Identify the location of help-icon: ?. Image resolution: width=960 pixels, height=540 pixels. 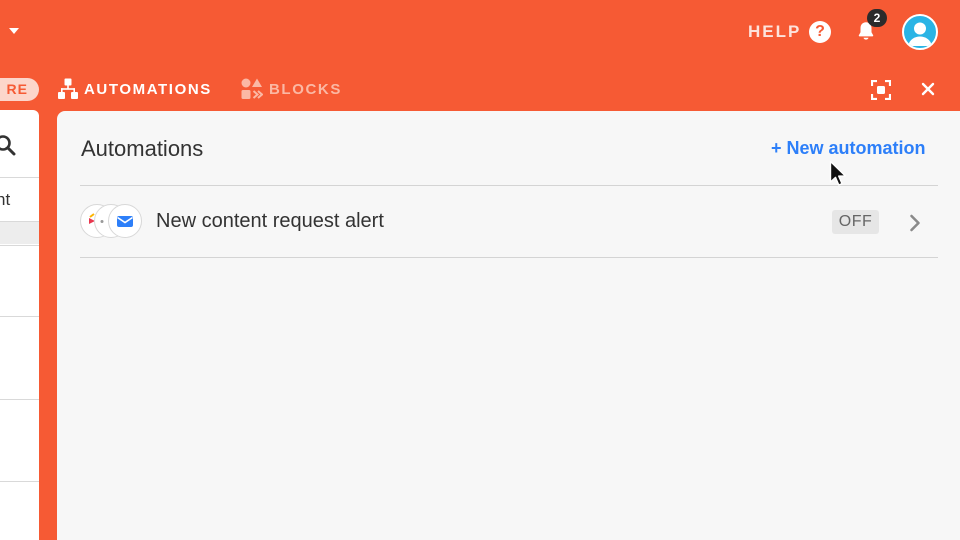
(820, 32).